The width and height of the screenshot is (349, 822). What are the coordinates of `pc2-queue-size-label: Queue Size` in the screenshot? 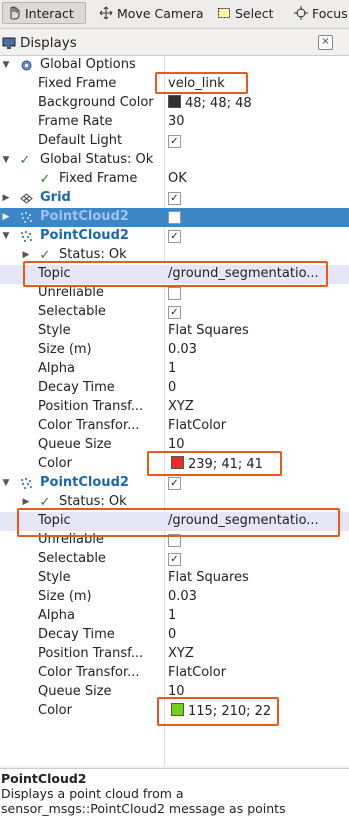 It's located at (75, 691).